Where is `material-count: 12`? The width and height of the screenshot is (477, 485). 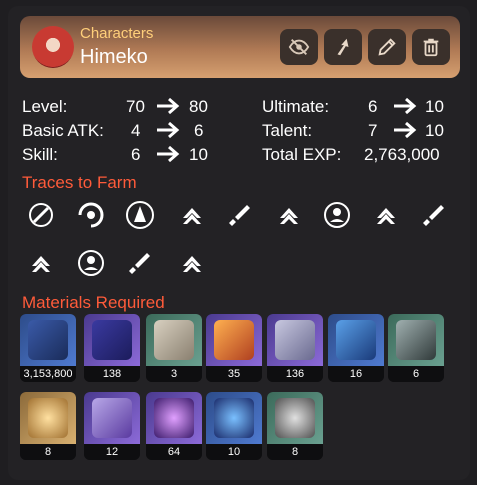
material-count: 12 is located at coordinates (112, 452).